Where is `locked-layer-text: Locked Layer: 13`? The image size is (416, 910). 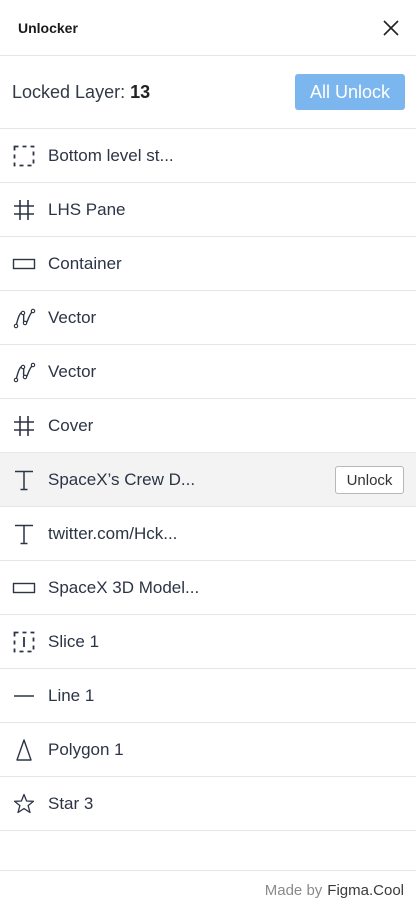
locked-layer-text: Locked Layer: 13 is located at coordinates (81, 92).